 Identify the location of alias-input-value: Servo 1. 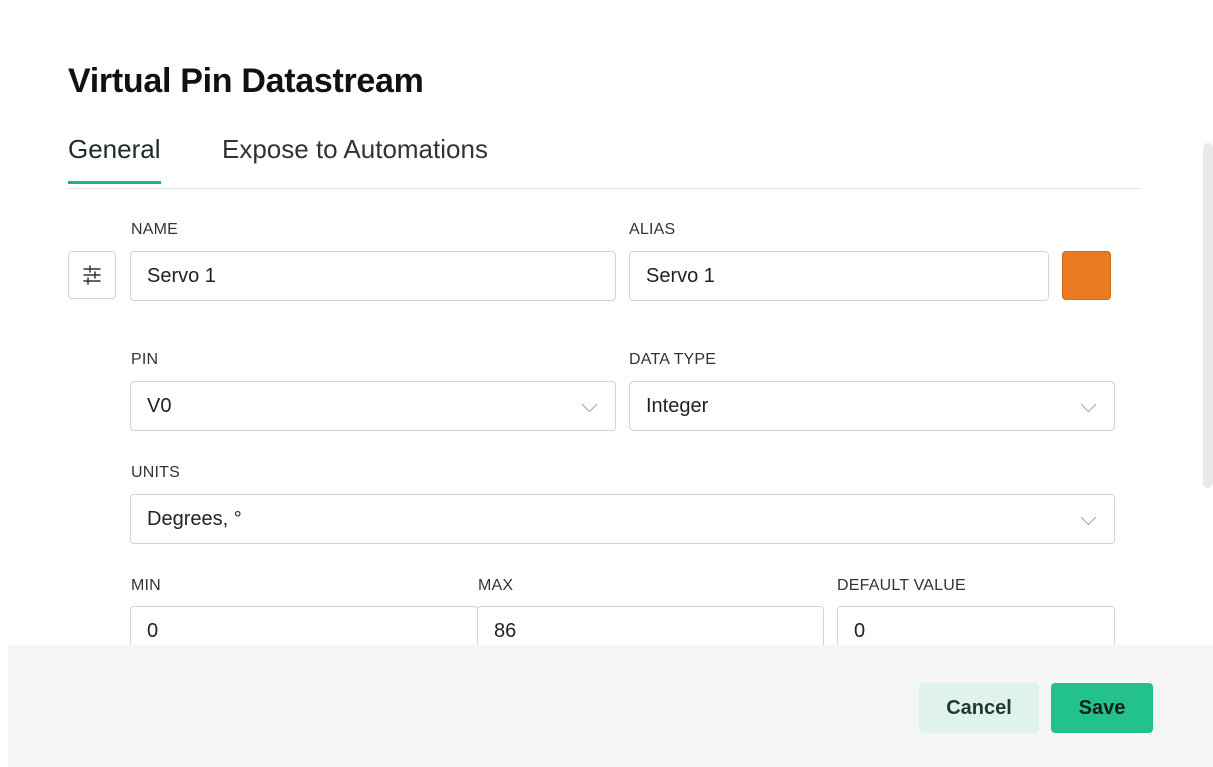
(680, 276).